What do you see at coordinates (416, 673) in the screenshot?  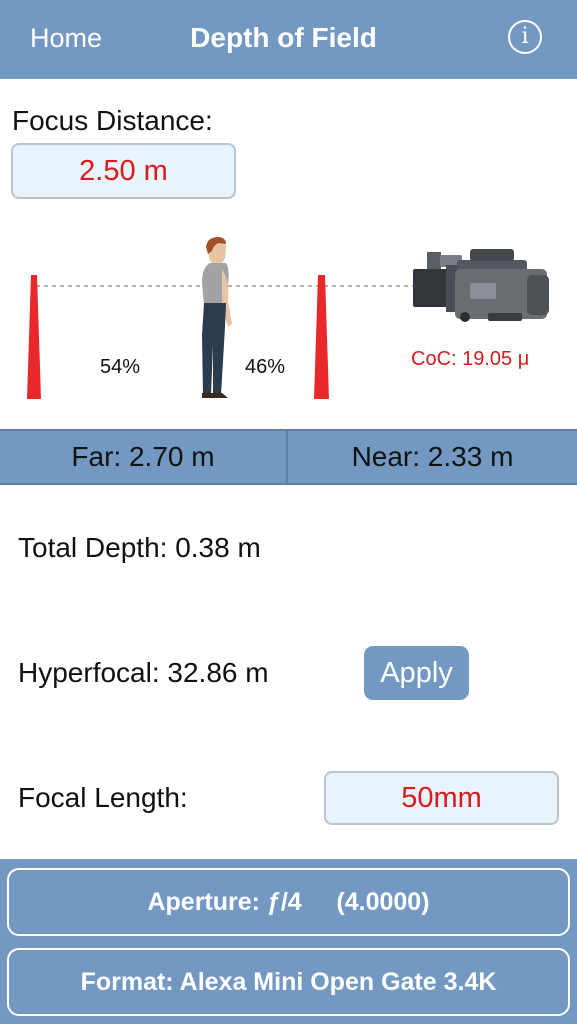 I see `apply-hyperfocal-button: Apply` at bounding box center [416, 673].